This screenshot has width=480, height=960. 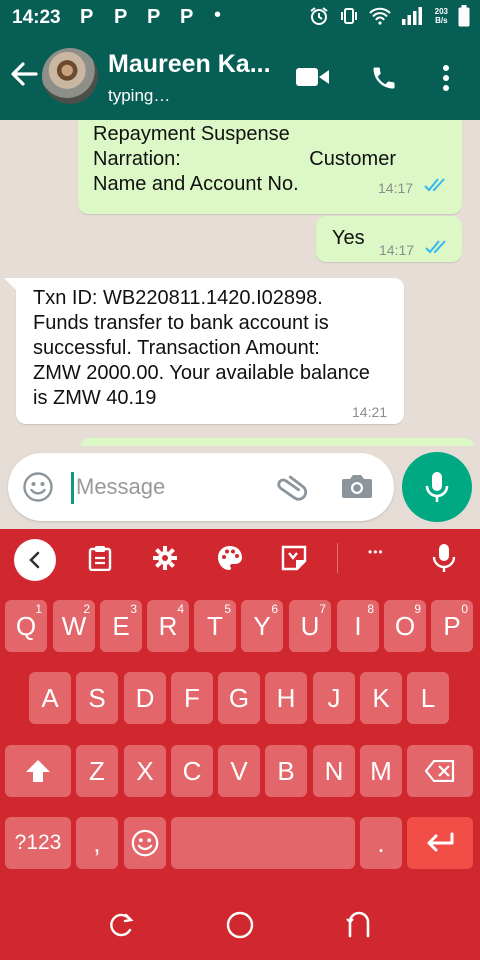 I want to click on backspace-key, so click(x=440, y=771).